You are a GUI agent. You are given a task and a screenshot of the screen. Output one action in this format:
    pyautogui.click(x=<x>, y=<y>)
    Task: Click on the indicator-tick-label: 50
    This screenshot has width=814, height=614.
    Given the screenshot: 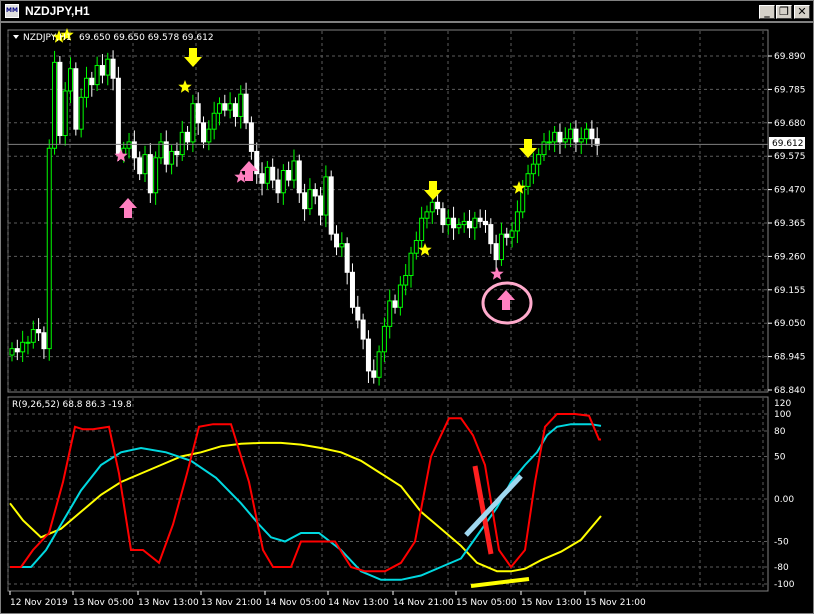 What is the action you would take?
    pyautogui.click(x=780, y=458)
    